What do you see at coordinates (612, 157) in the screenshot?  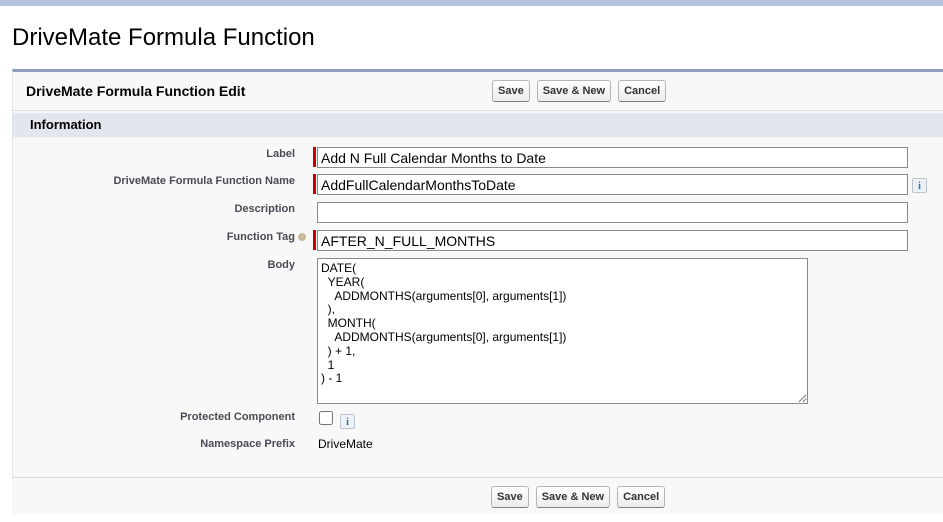 I see `label-input` at bounding box center [612, 157].